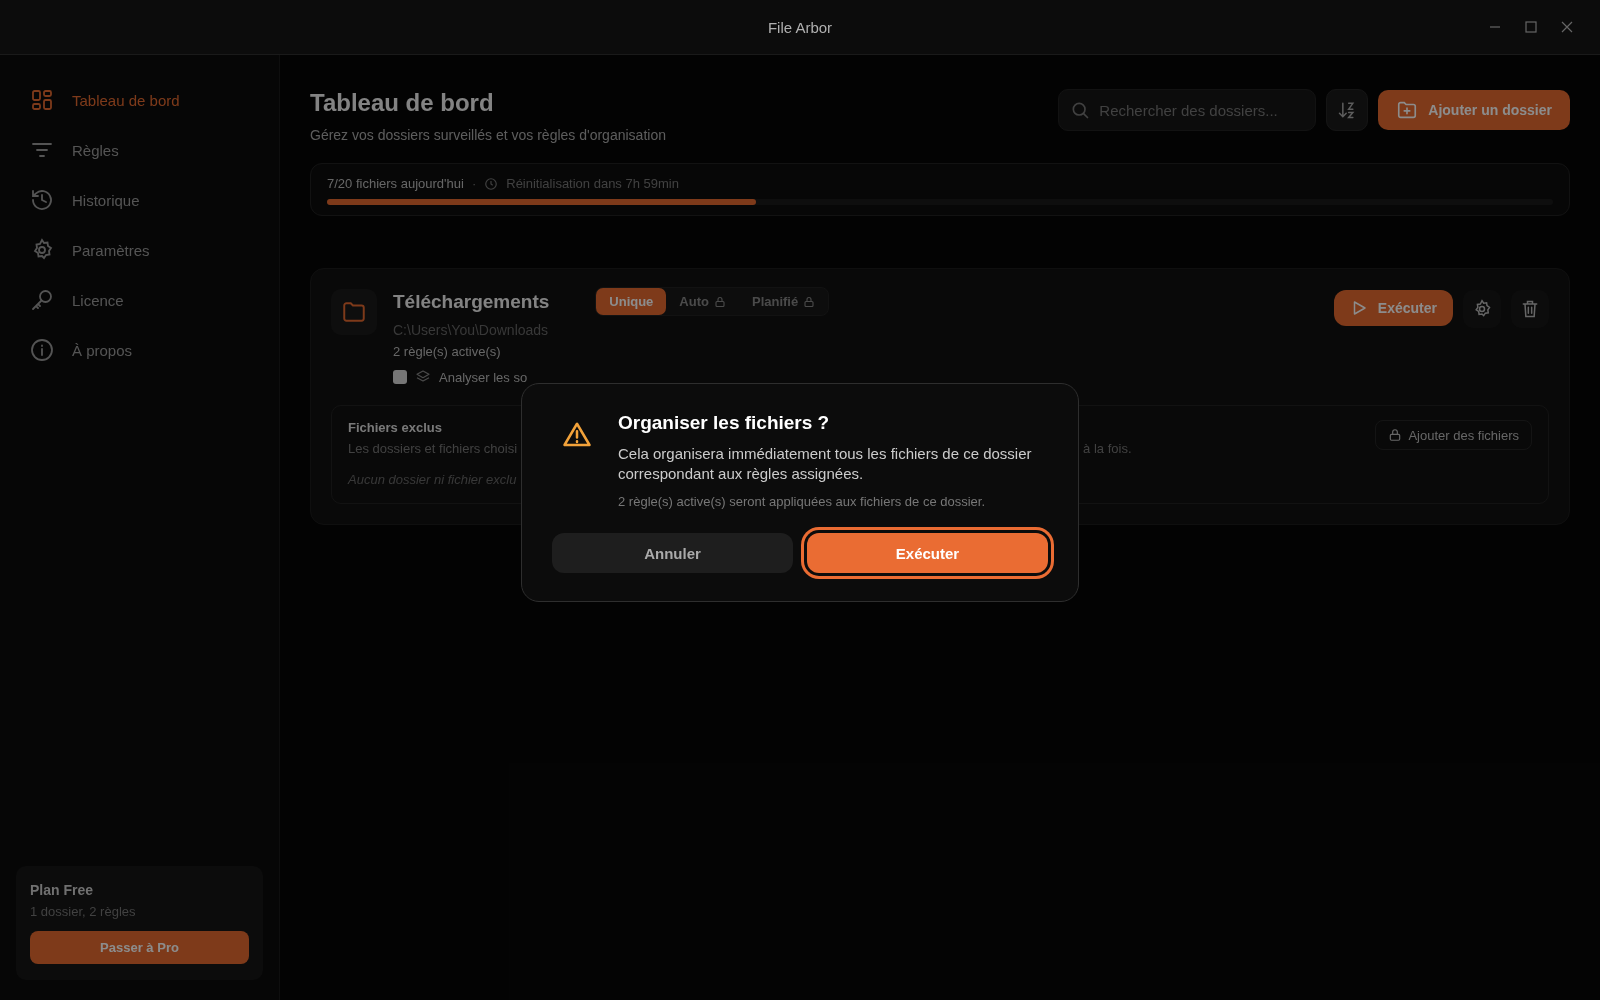  What do you see at coordinates (1453, 435) in the screenshot?
I see `add-files-button: Ajouter des fichiers` at bounding box center [1453, 435].